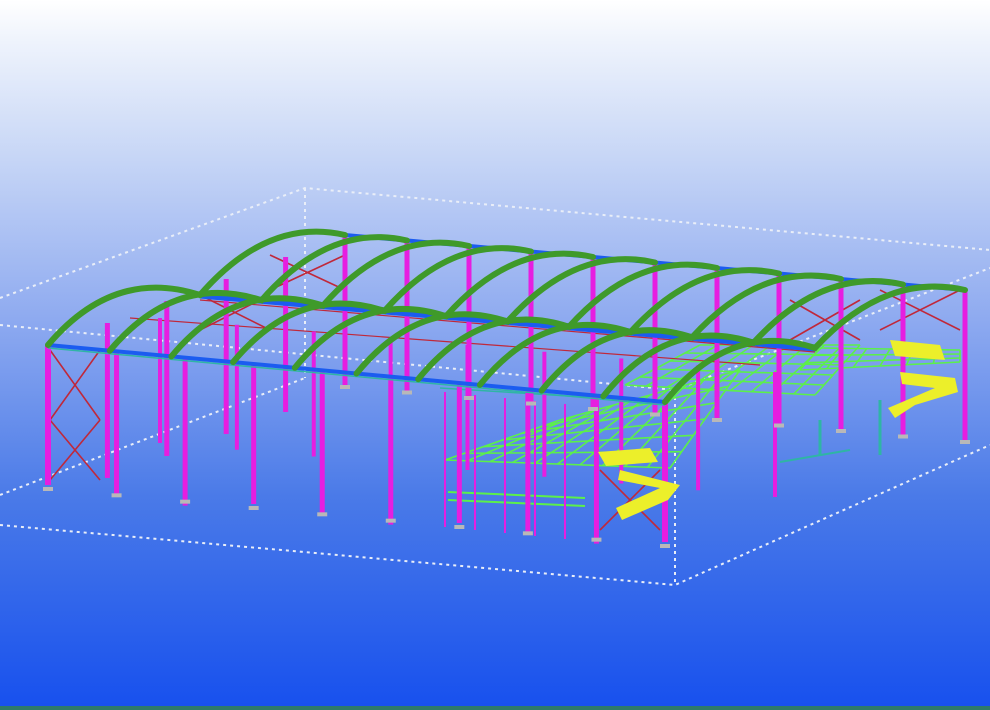 This screenshot has width=990, height=710. What do you see at coordinates (860, 358) in the screenshot?
I see `mezzanine-floor-right-u2` at bounding box center [860, 358].